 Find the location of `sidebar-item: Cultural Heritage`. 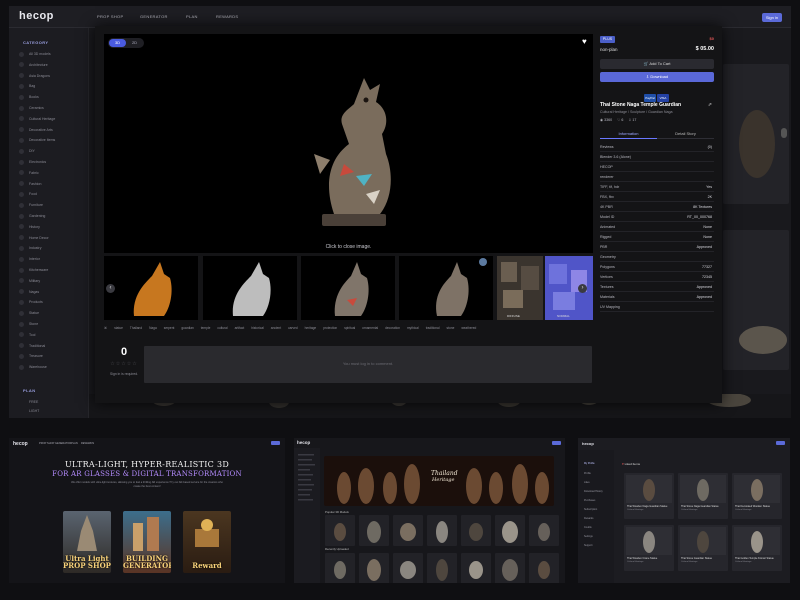

sidebar-item: Cultural Heritage is located at coordinates (42, 119).